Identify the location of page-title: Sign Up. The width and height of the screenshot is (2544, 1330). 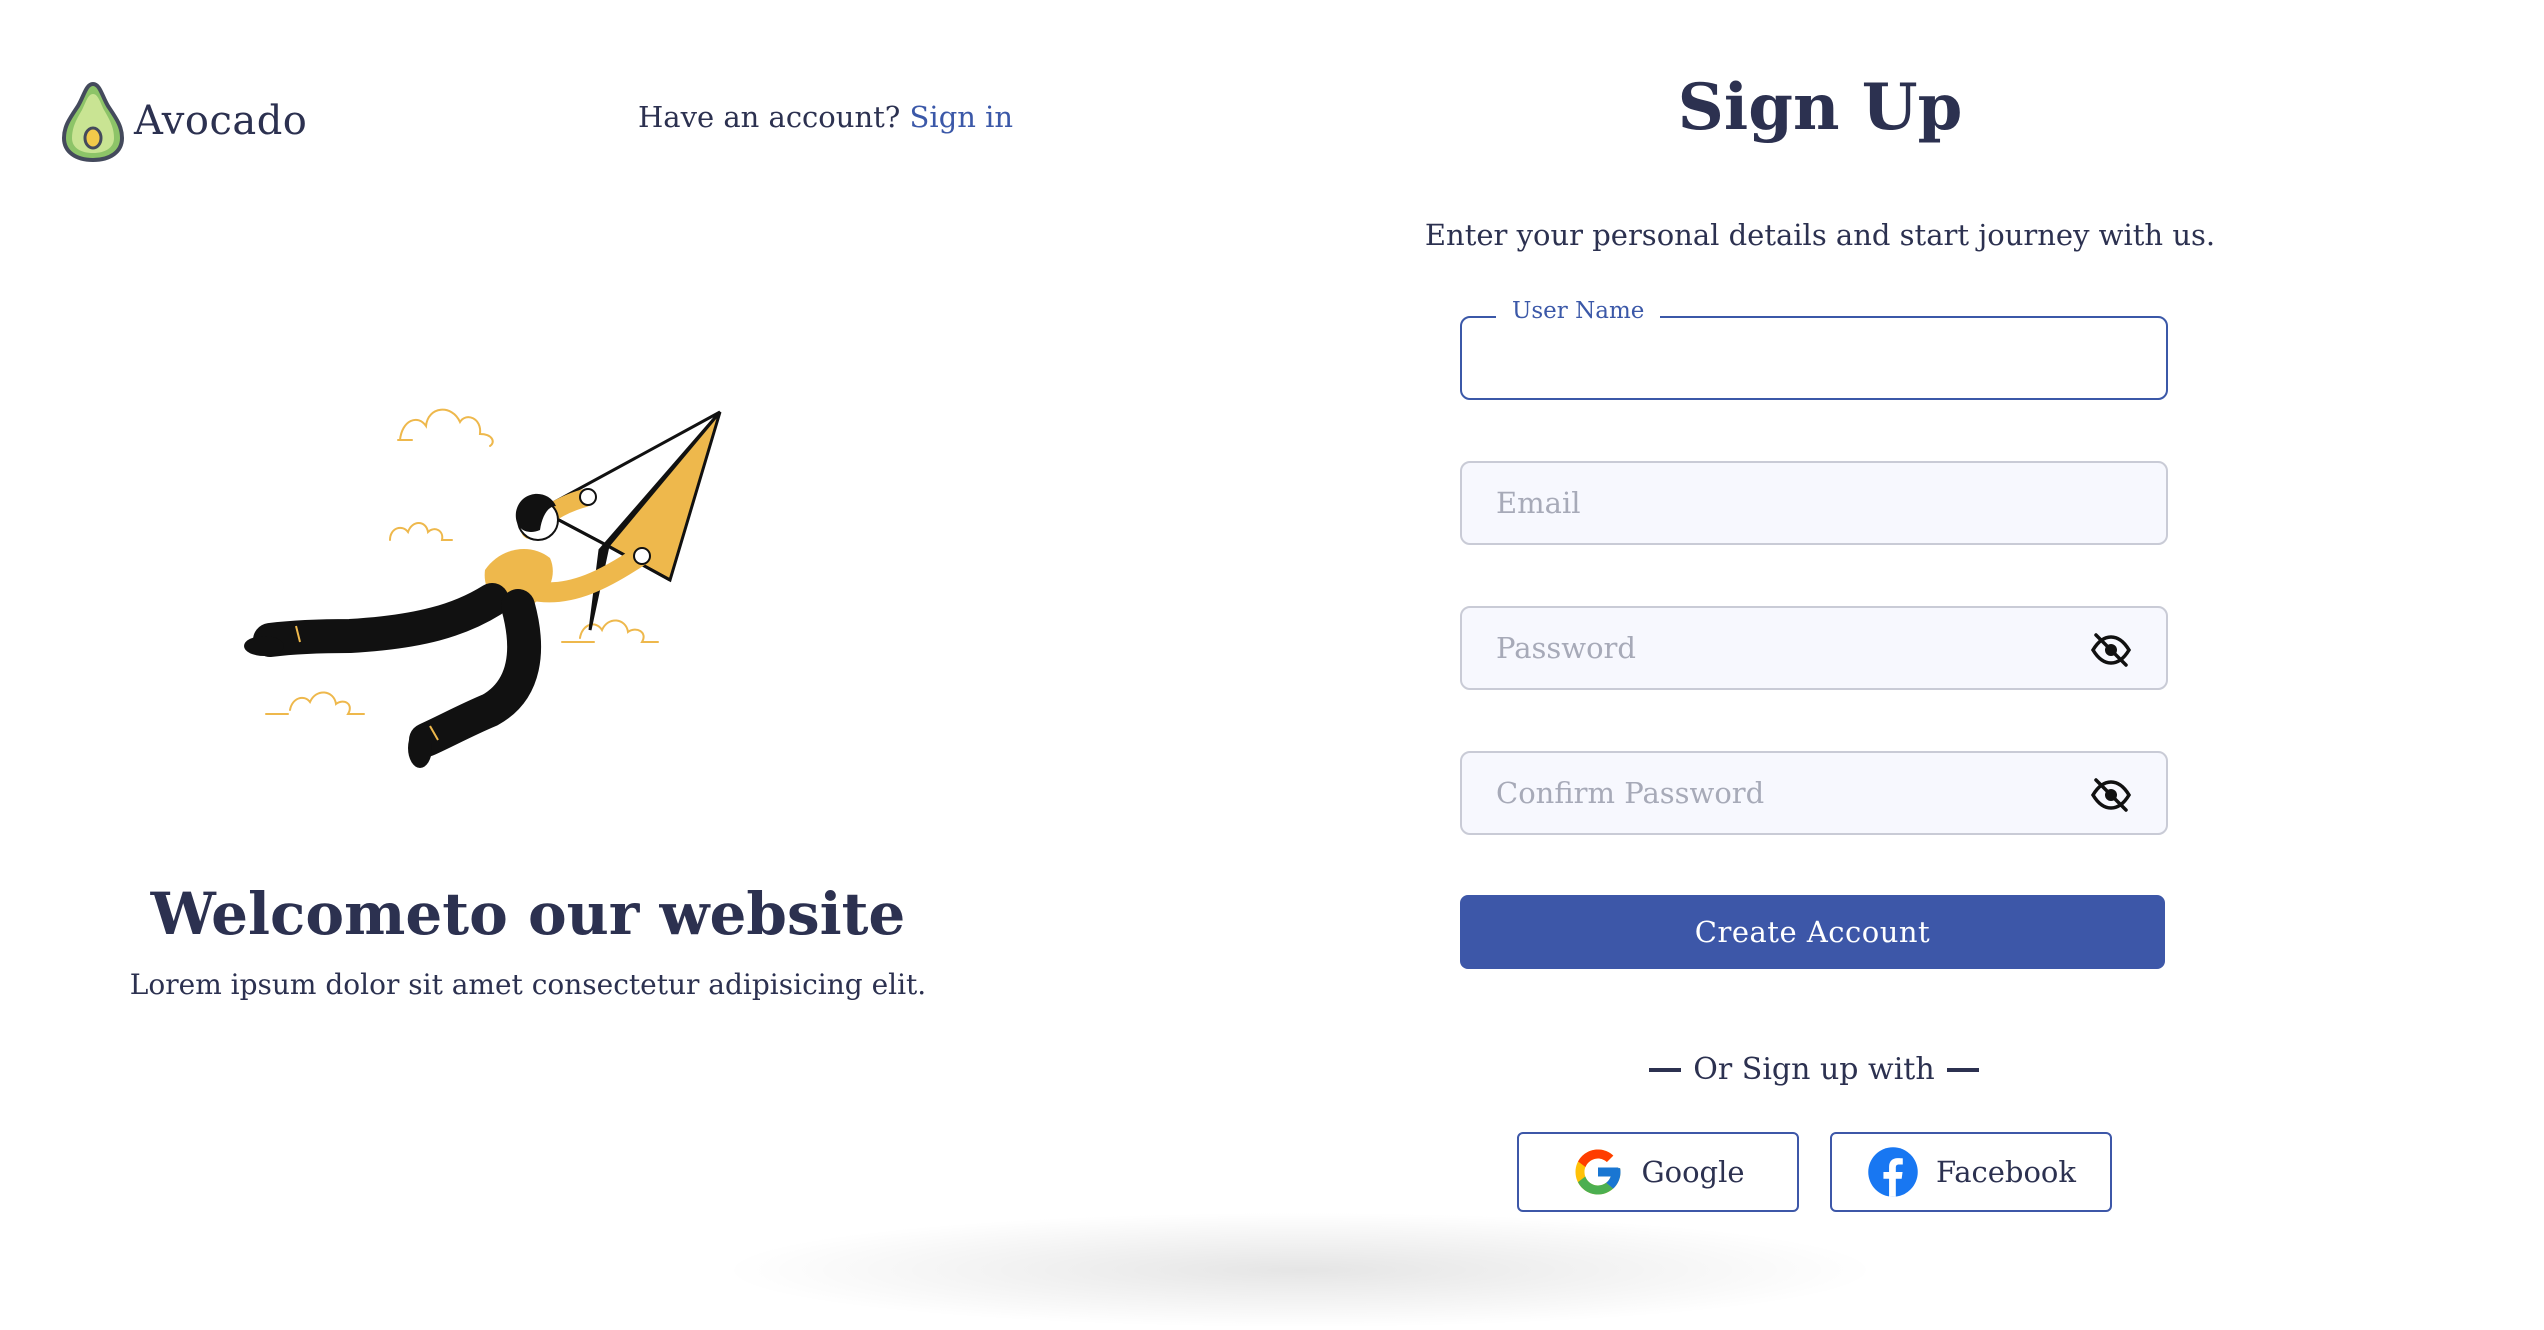
(1820, 107).